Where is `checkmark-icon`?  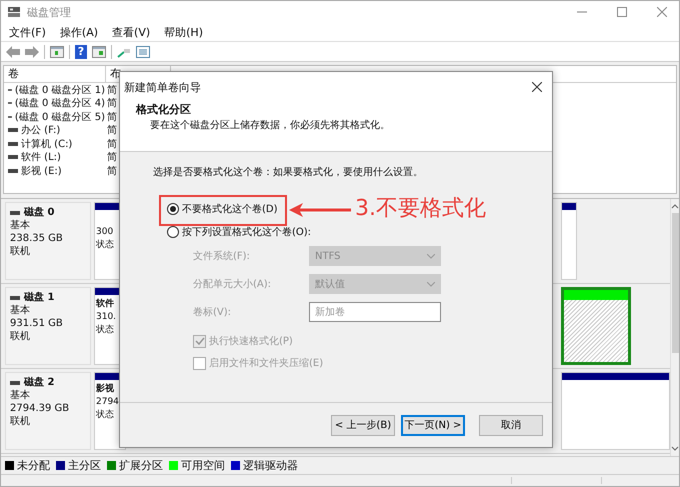
checkmark-icon is located at coordinates (199, 341).